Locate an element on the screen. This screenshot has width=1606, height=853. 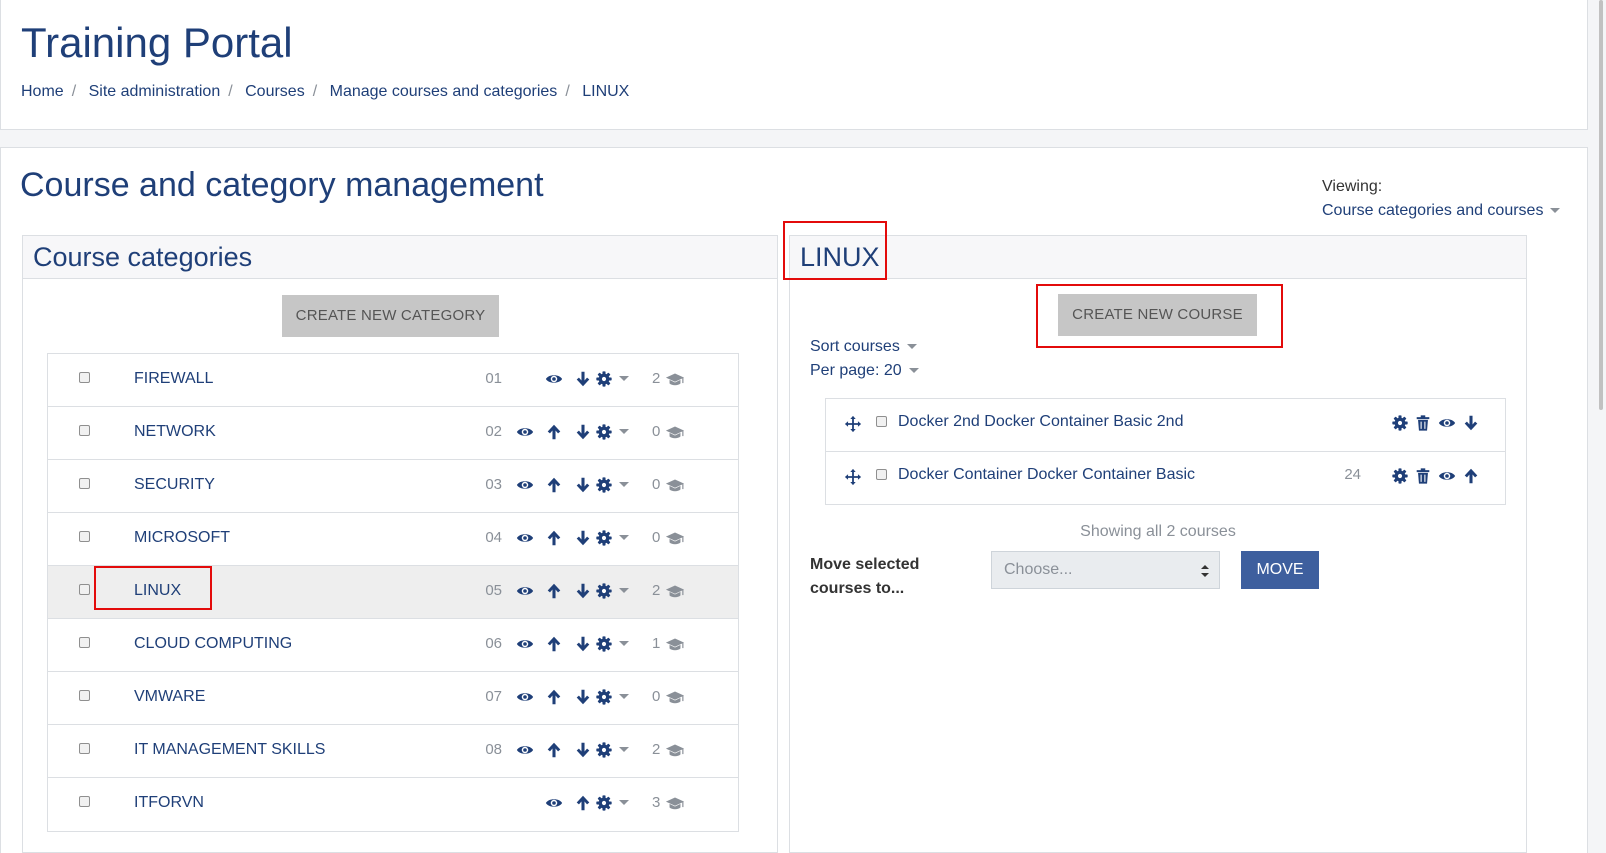
category-row: FIREWALL 01 2 is located at coordinates (393, 380).